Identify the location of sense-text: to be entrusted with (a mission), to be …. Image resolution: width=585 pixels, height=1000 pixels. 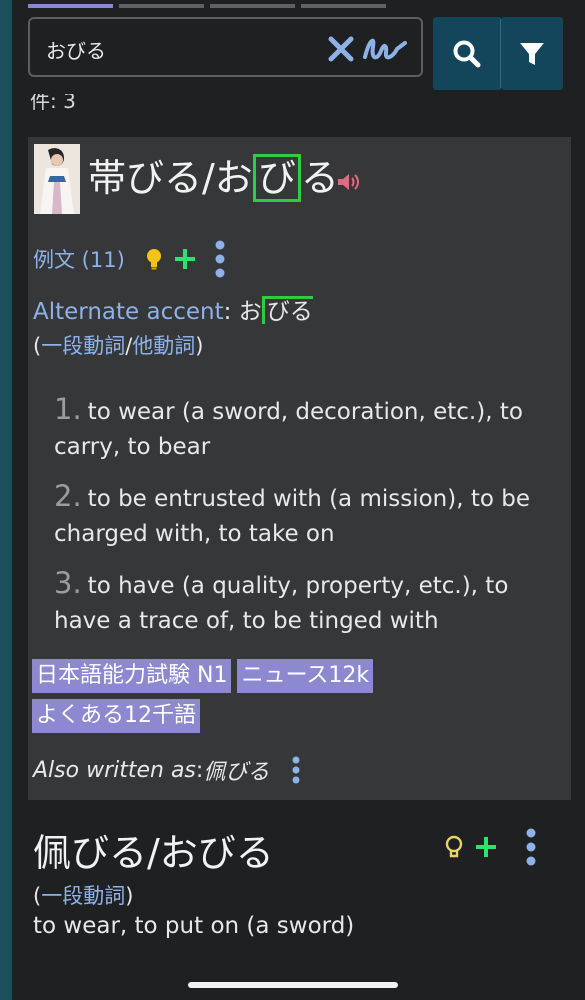
(292, 516).